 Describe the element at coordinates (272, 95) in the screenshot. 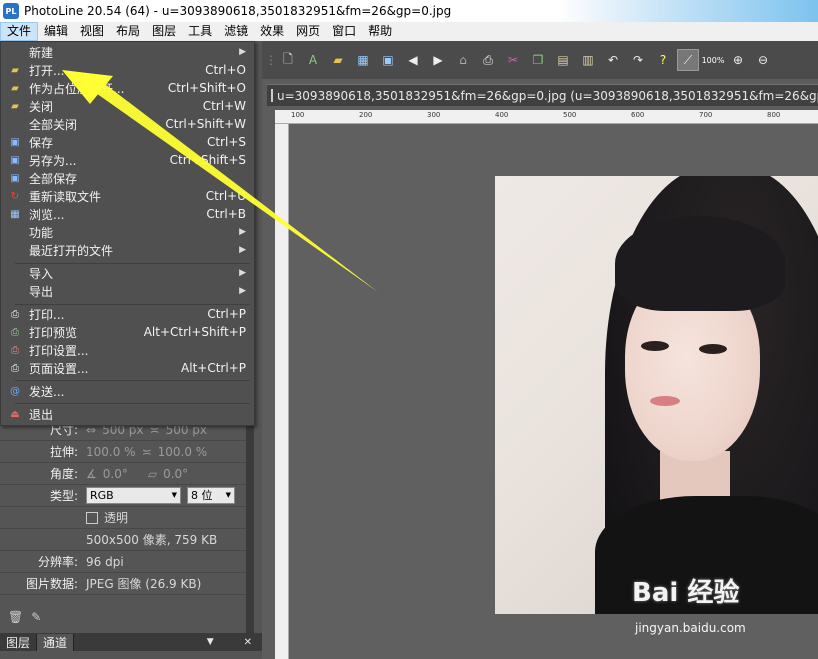

I see `image-file-icon` at that location.